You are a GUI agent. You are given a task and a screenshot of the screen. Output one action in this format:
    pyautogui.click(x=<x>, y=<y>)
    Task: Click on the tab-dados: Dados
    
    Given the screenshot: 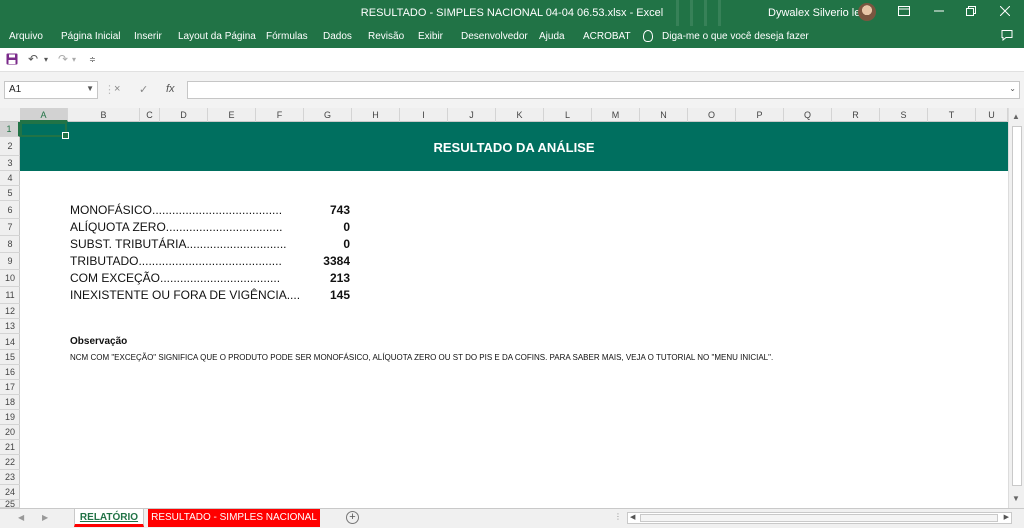 What is the action you would take?
    pyautogui.click(x=337, y=36)
    